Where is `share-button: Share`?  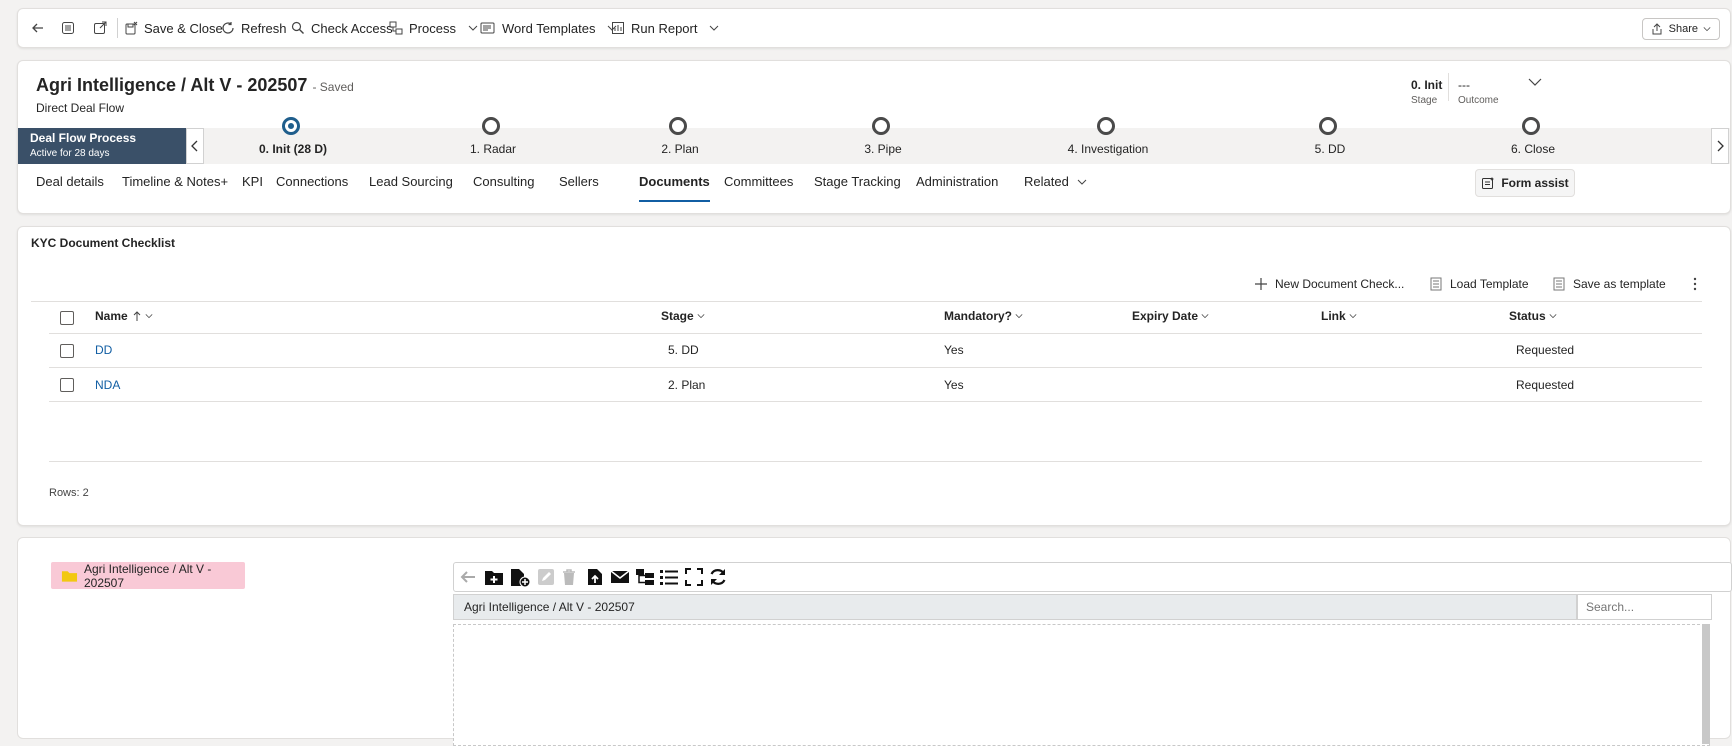 share-button: Share is located at coordinates (1680, 29).